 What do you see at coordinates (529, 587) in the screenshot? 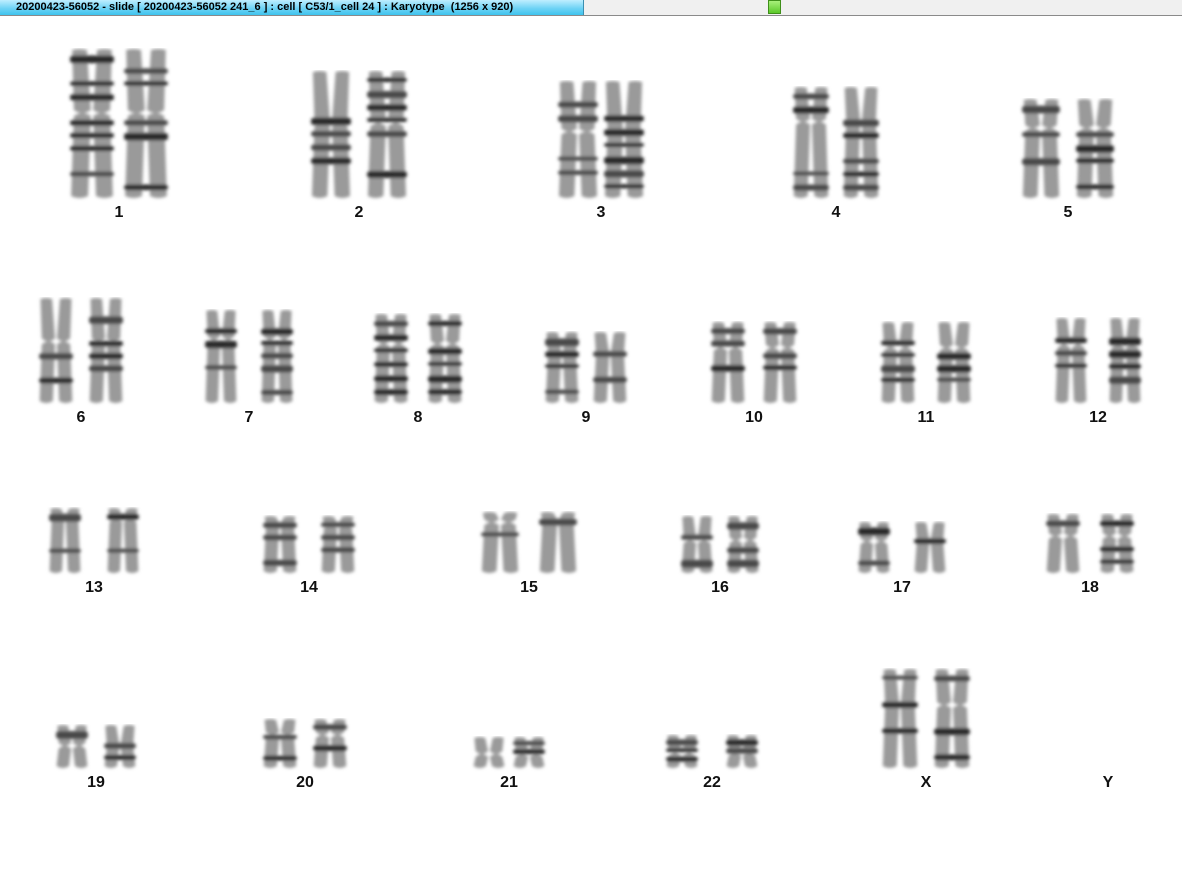
I see `chromosome-label-15: 15` at bounding box center [529, 587].